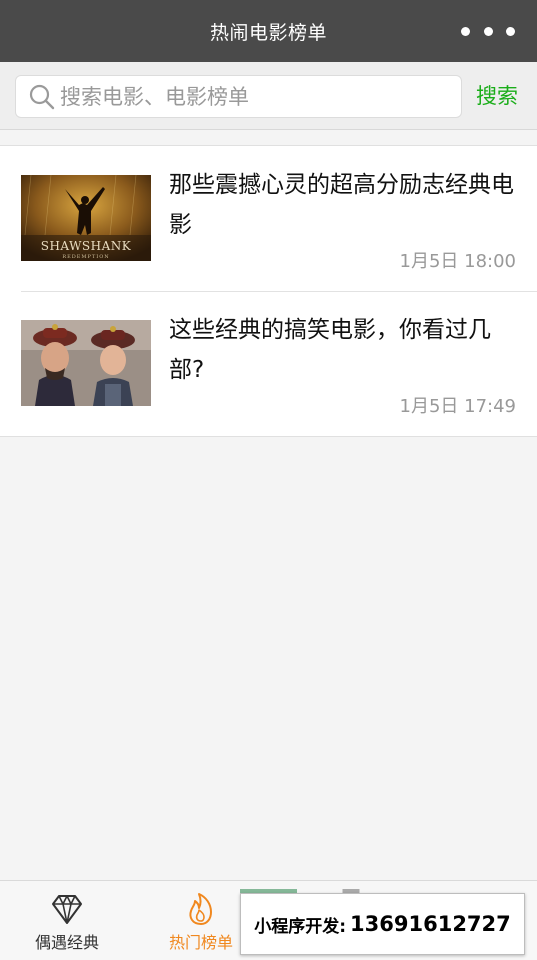 Image resolution: width=537 pixels, height=960 pixels. I want to click on search-bar: 搜索, so click(268, 96).